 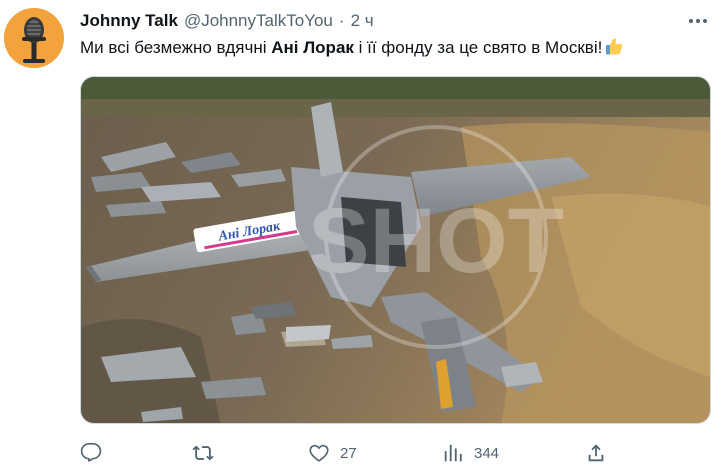 I want to click on action-bar: 27 344, so click(x=395, y=453).